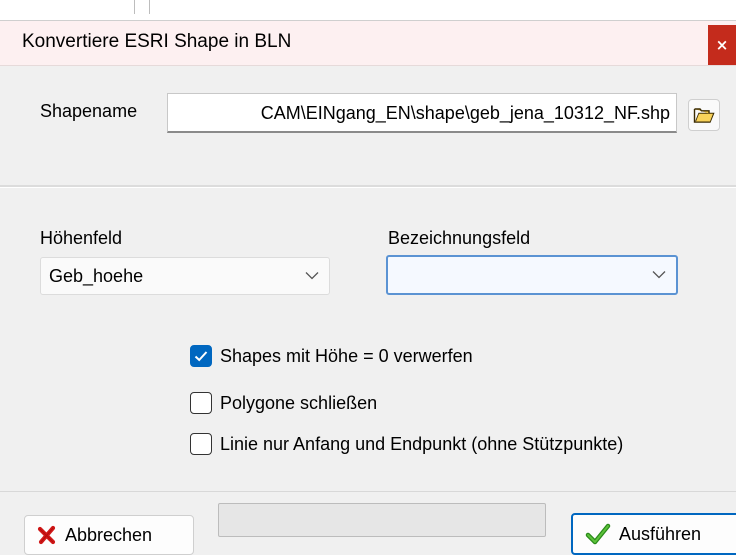 The width and height of the screenshot is (736, 555). What do you see at coordinates (368, 43) in the screenshot?
I see `title-bar: Konvertiere ESRI Shape in BLN ×` at bounding box center [368, 43].